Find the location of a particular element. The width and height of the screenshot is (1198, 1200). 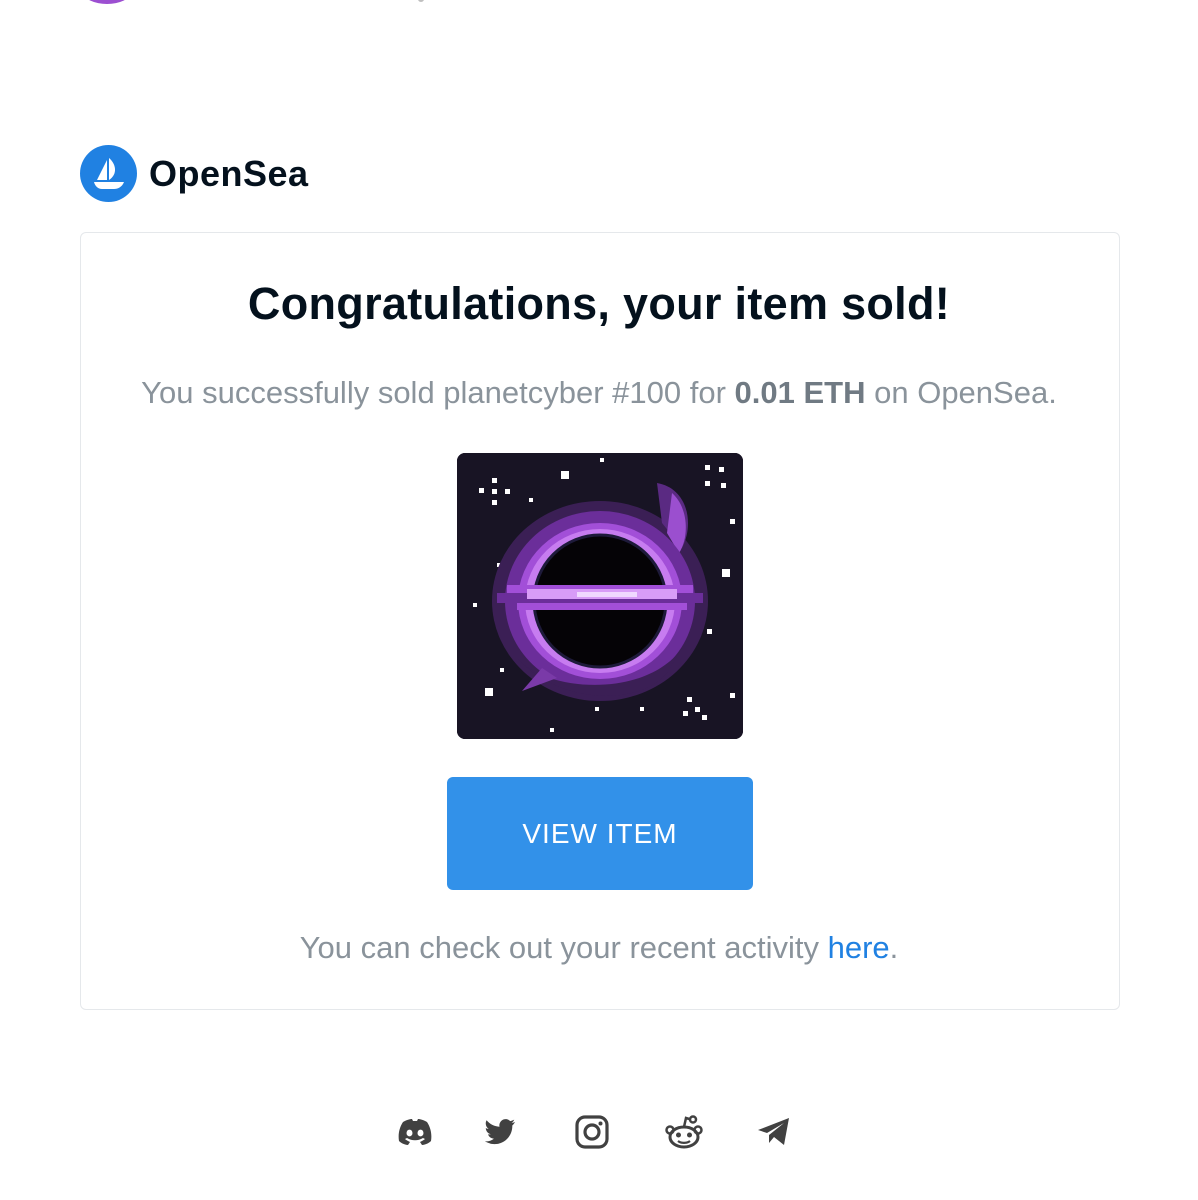

brand-name: OpenSea is located at coordinates (229, 173).